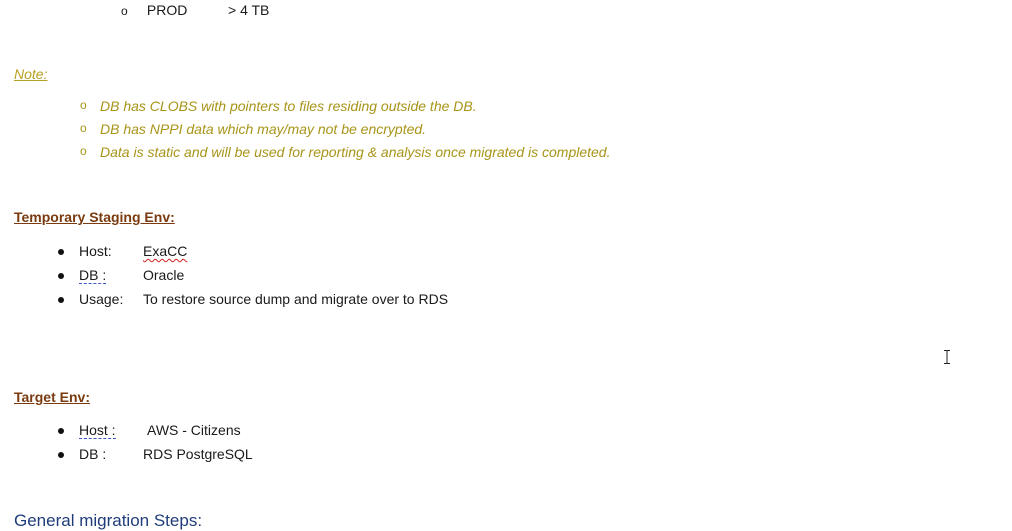  I want to click on staging-host-label: Host:, so click(95, 251).